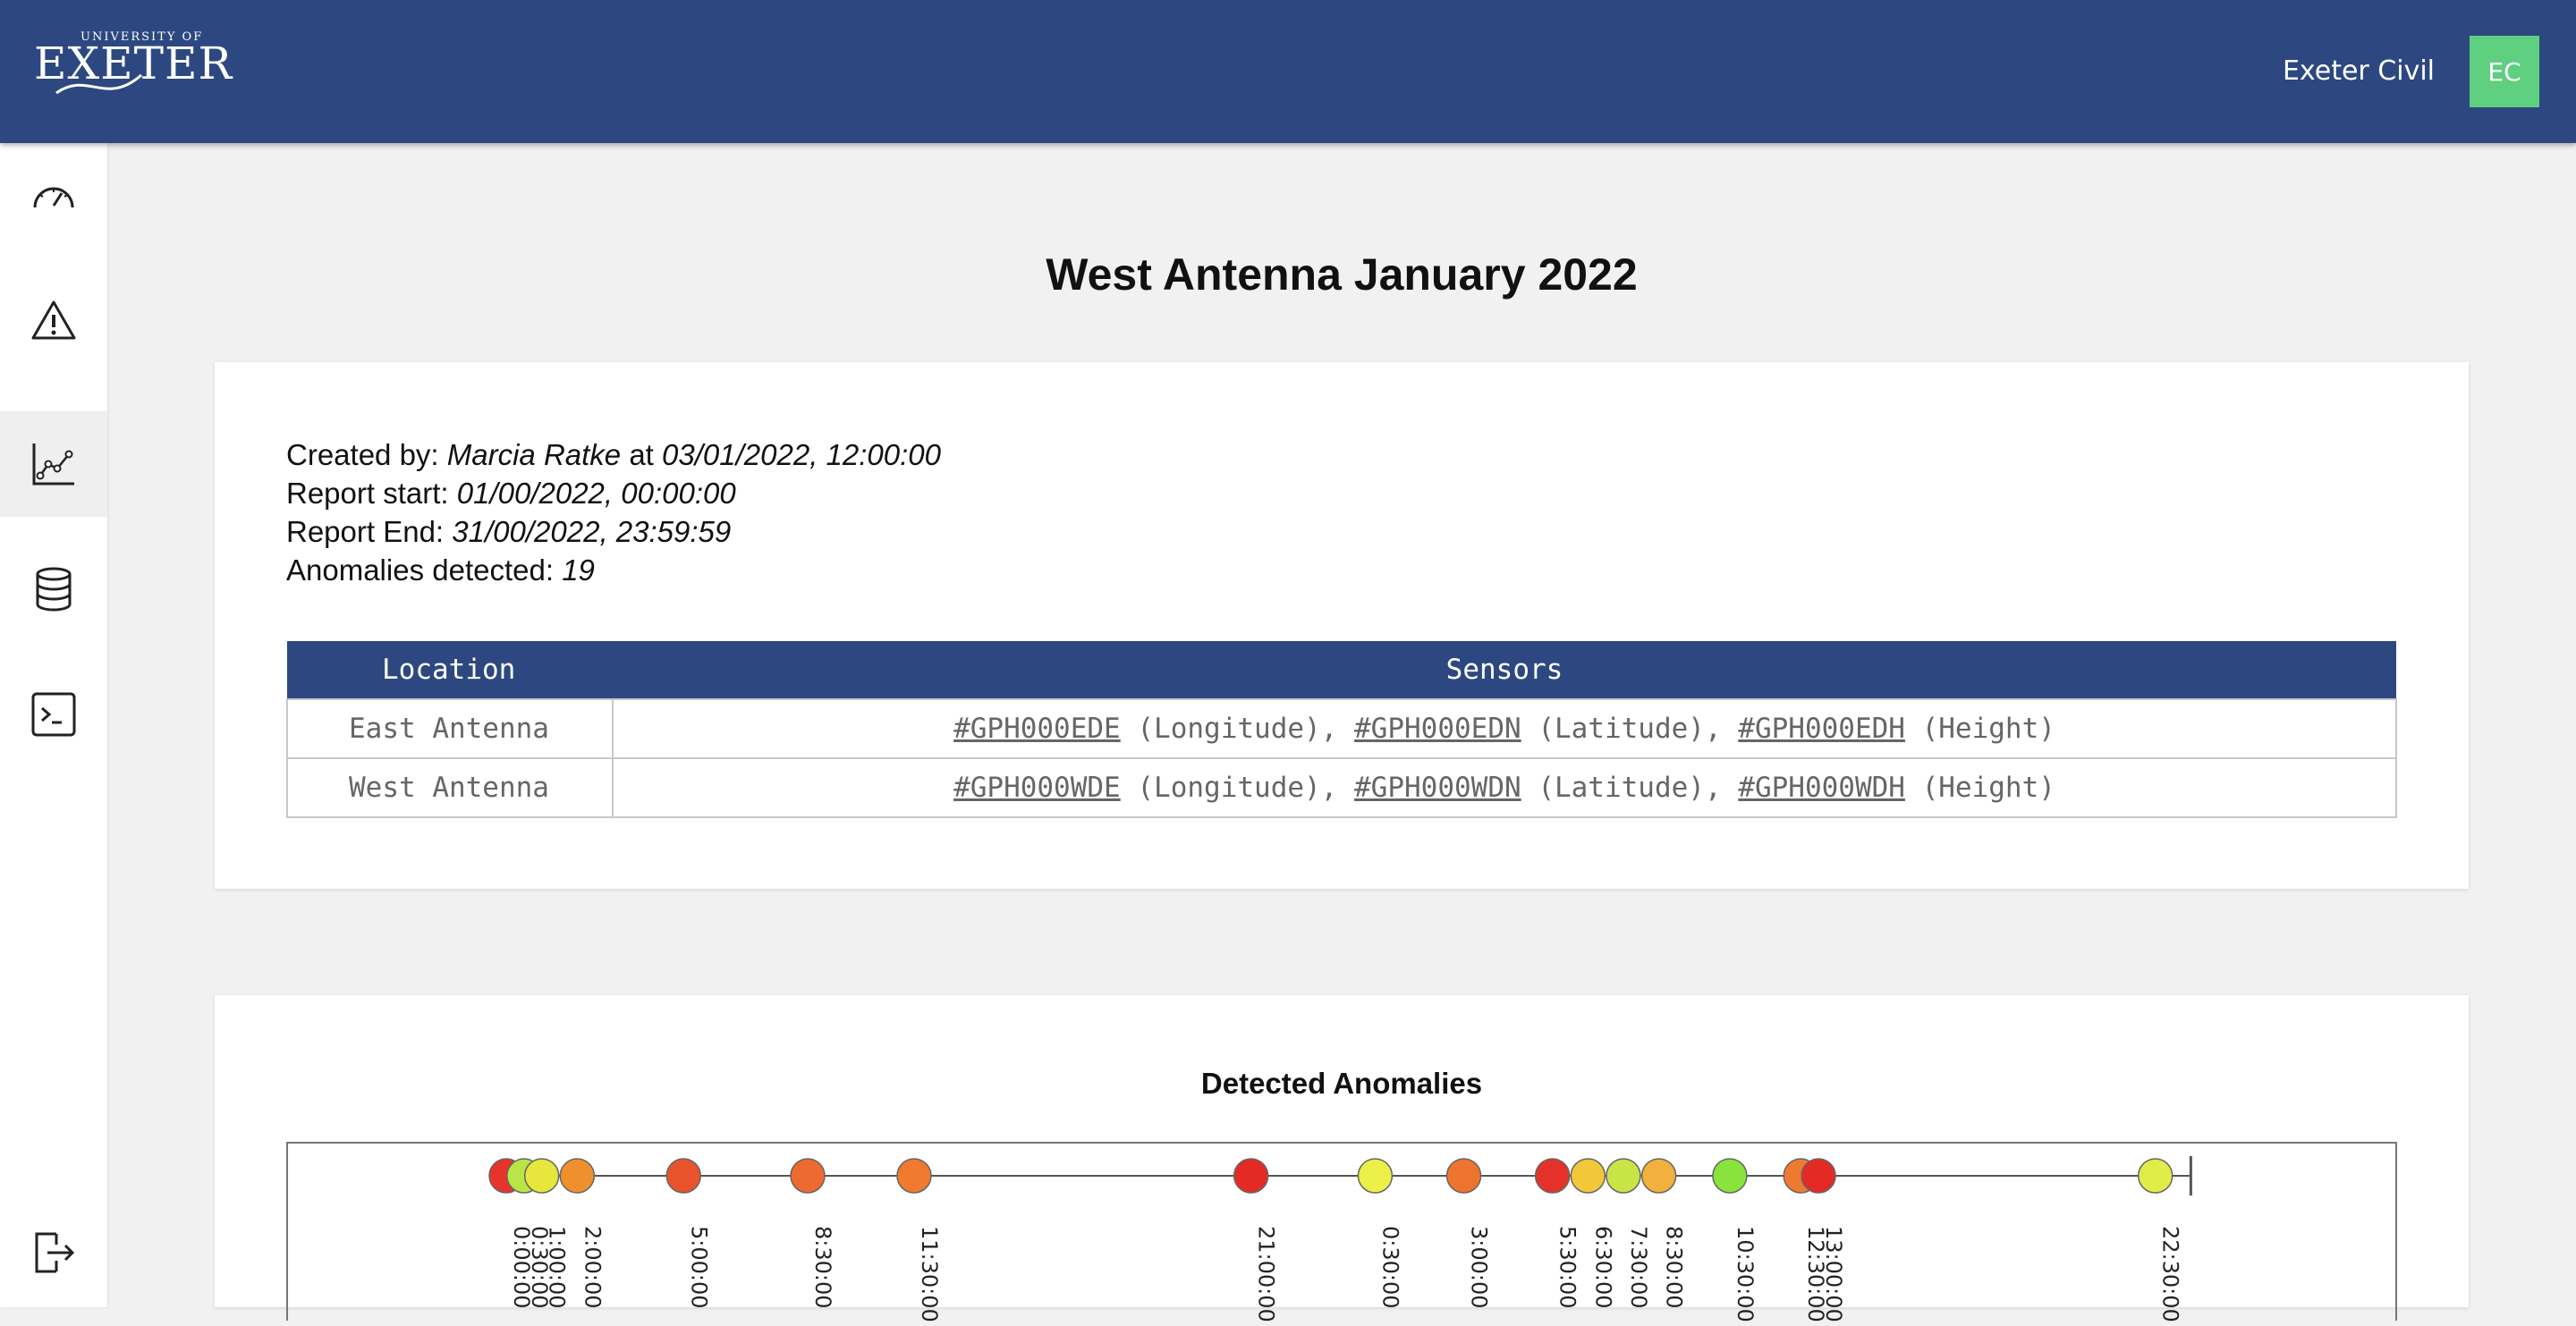 The width and height of the screenshot is (2576, 1326). I want to click on time-tick-label: 22:30:00, so click(2170, 1274).